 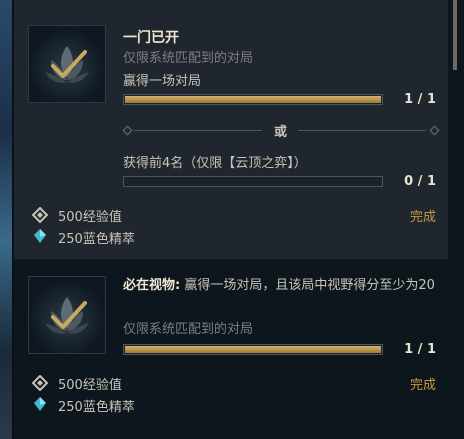 I want to click on separator-line-left, so click(x=198, y=130).